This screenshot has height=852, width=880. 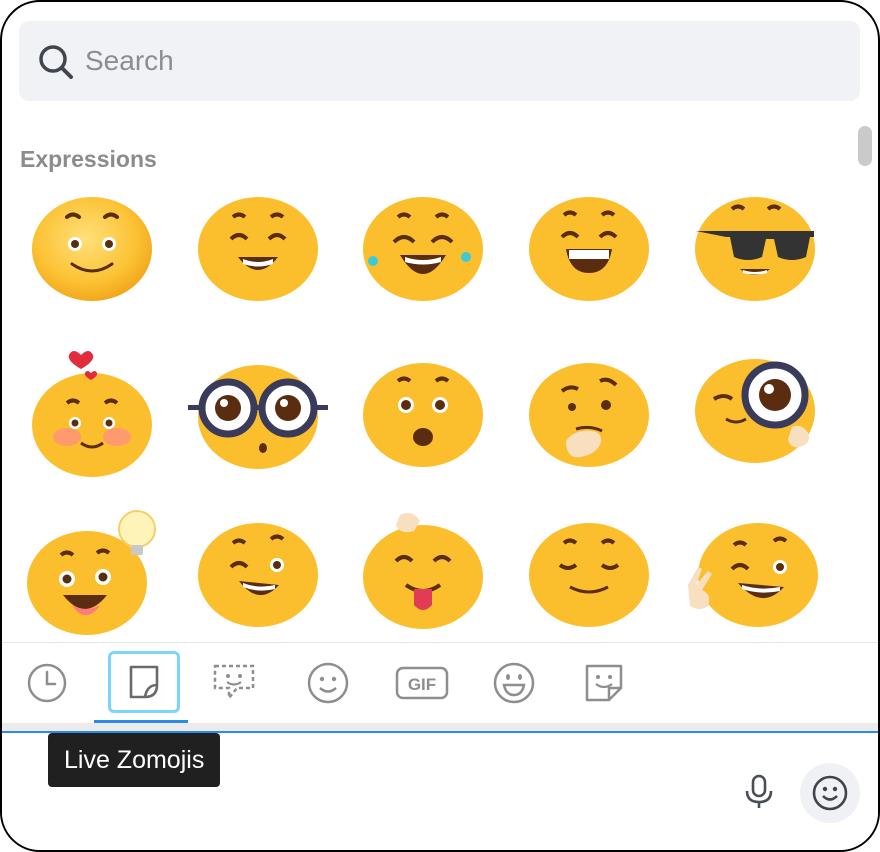 I want to click on tab-grin, so click(x=514, y=683).